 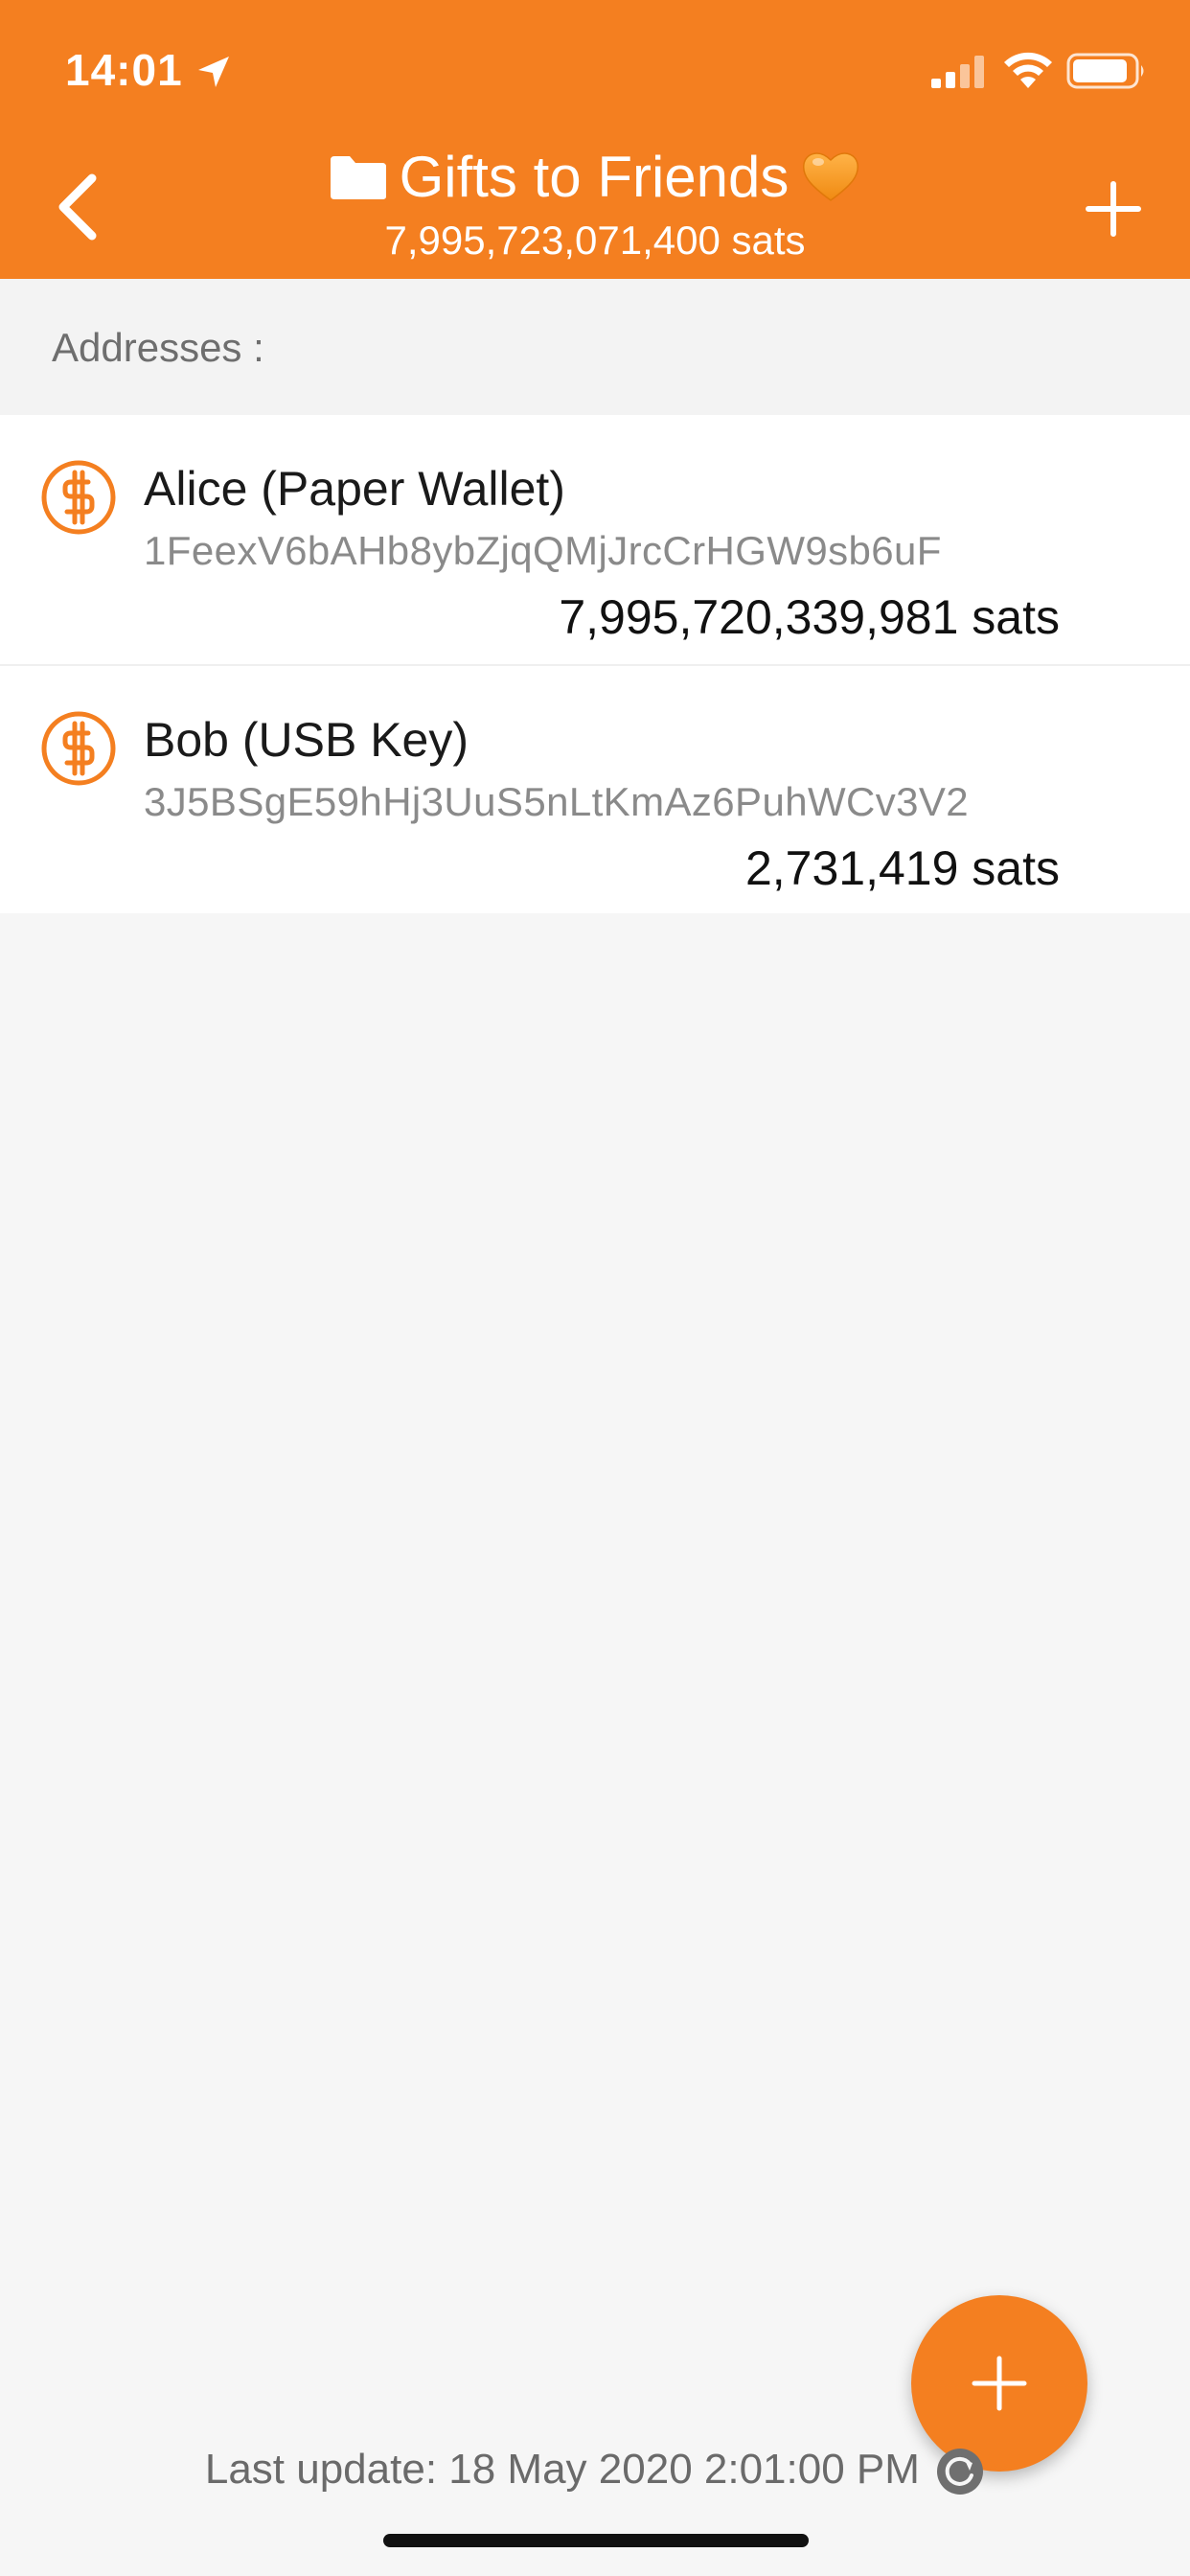 I want to click on plus-icon, so click(x=1000, y=2383).